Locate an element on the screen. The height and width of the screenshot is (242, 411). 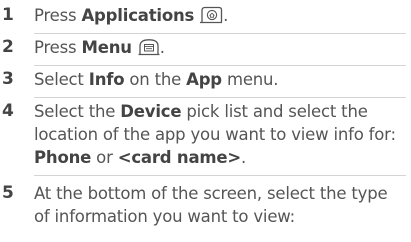
step-3: 3 Select Info on the App menu. is located at coordinates (205, 83).